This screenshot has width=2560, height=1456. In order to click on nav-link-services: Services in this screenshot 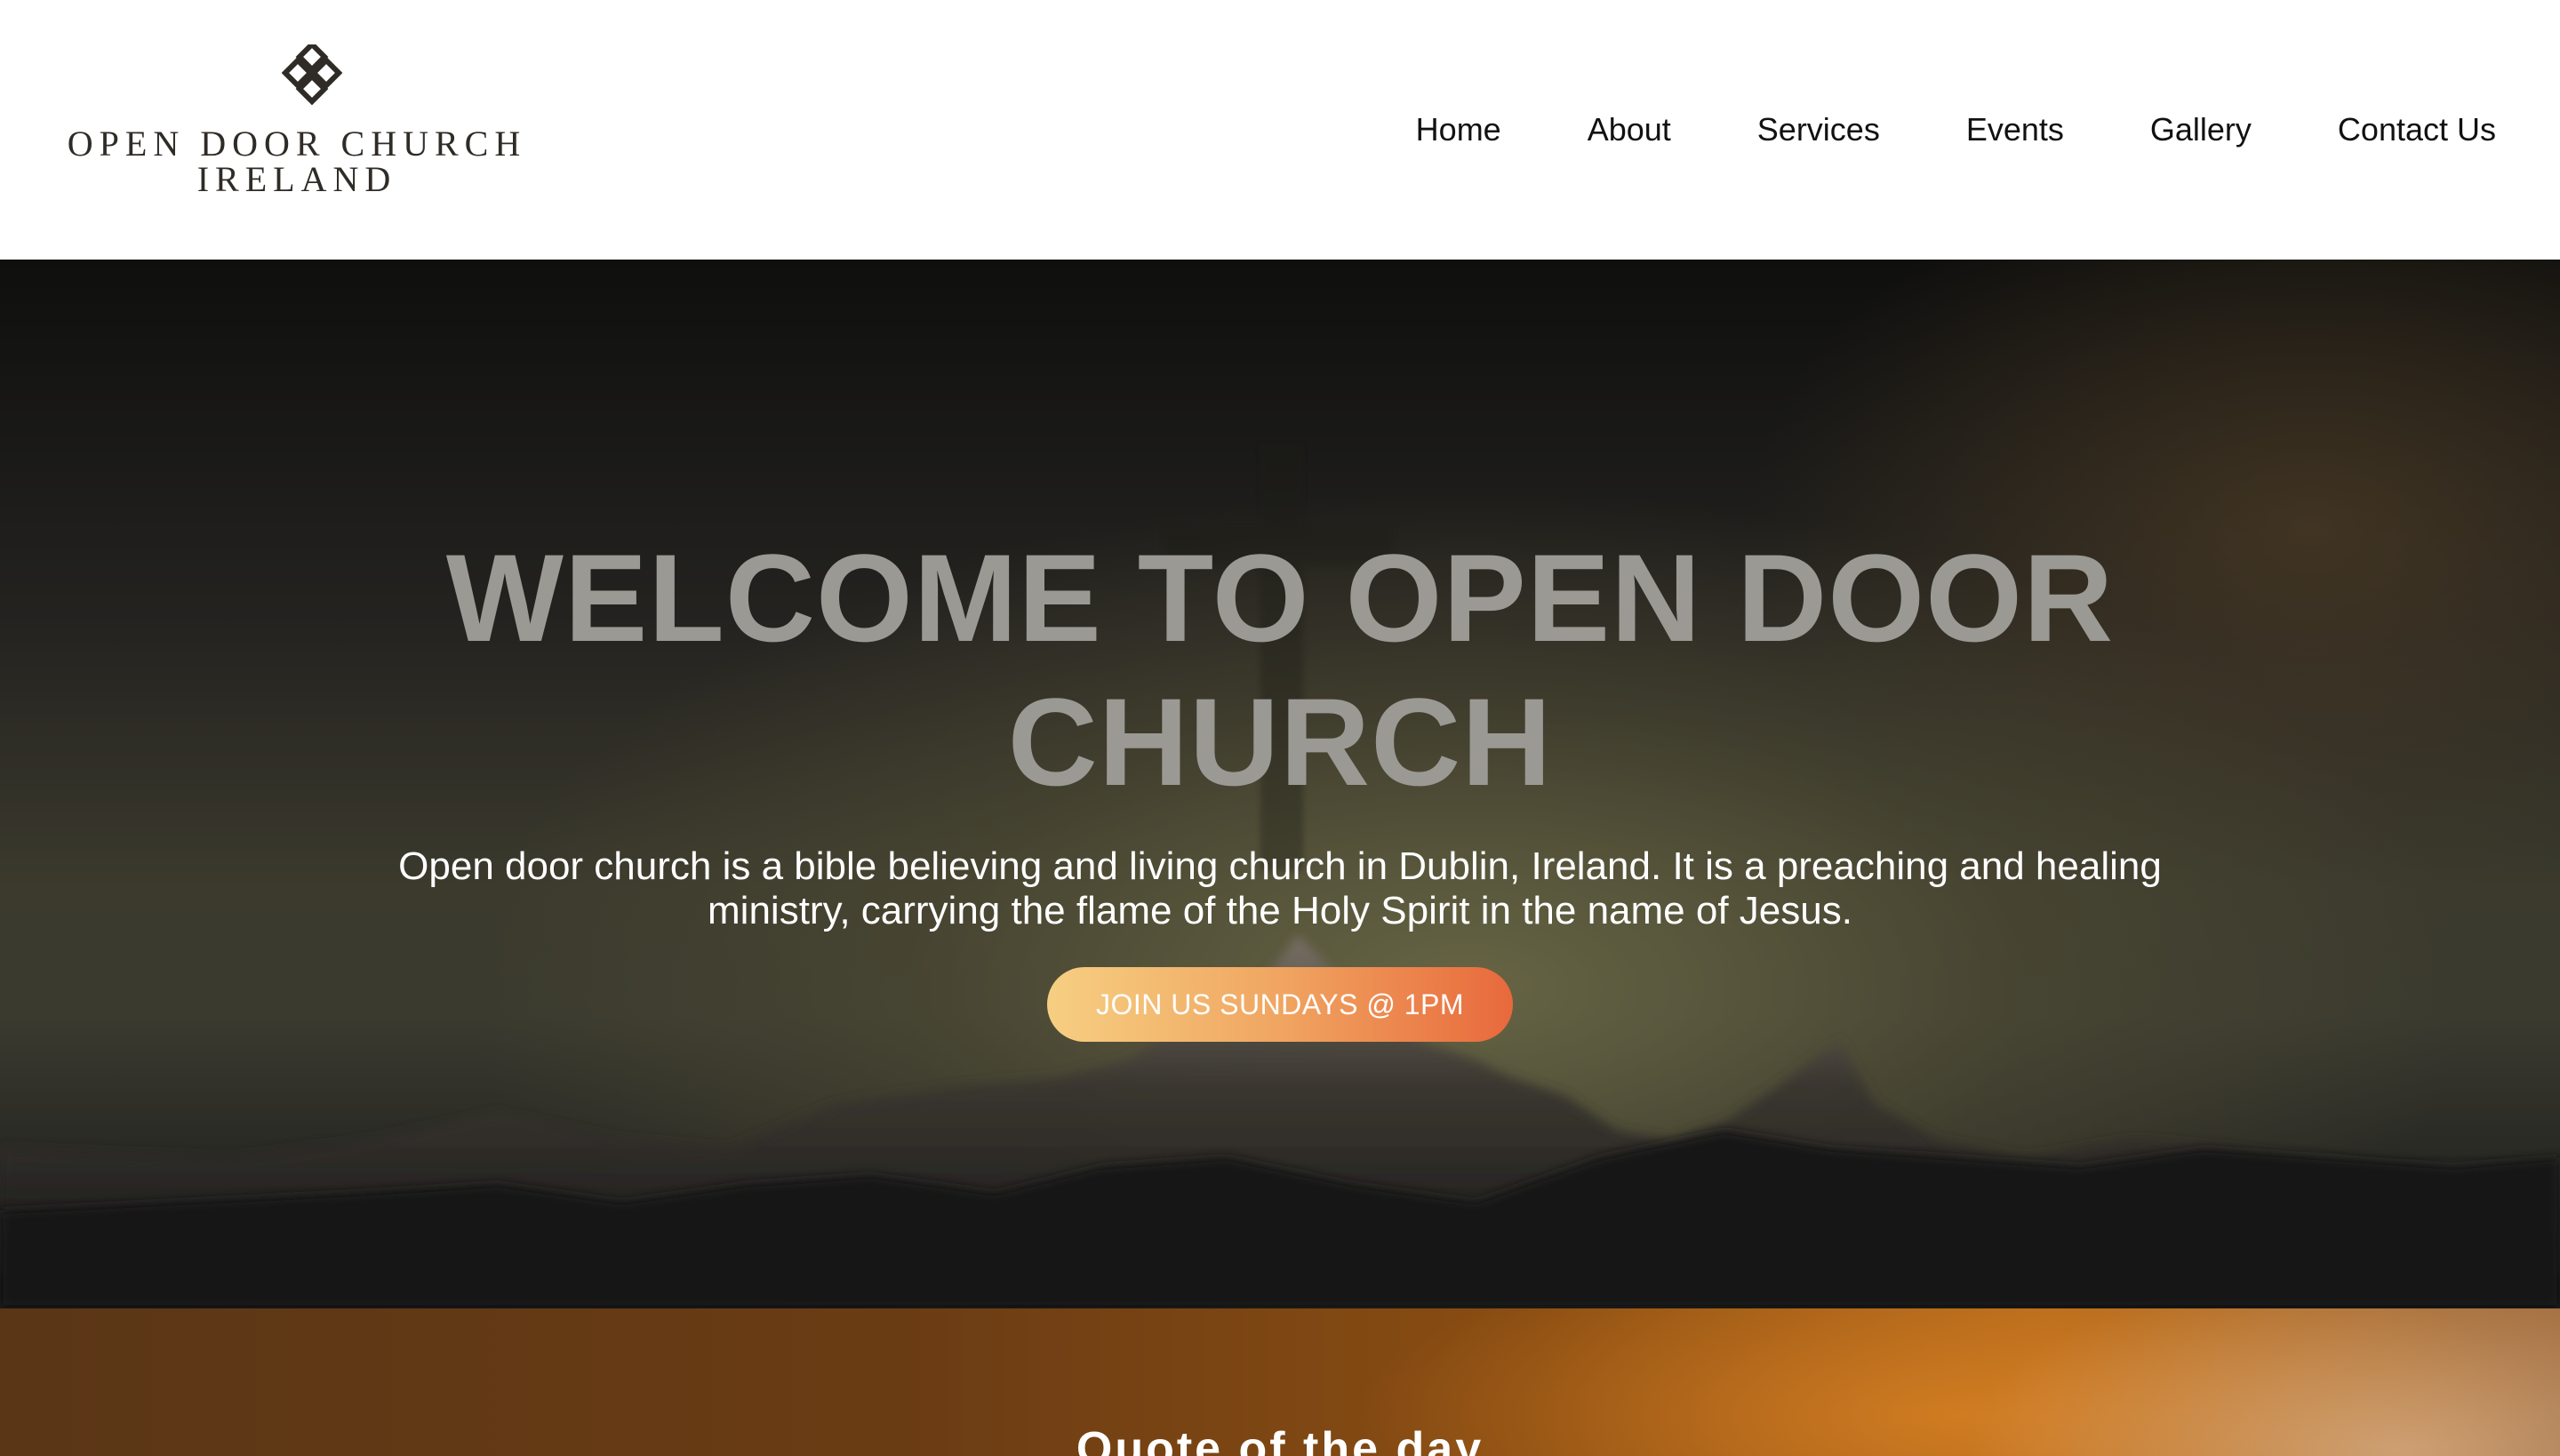, I will do `click(1818, 130)`.